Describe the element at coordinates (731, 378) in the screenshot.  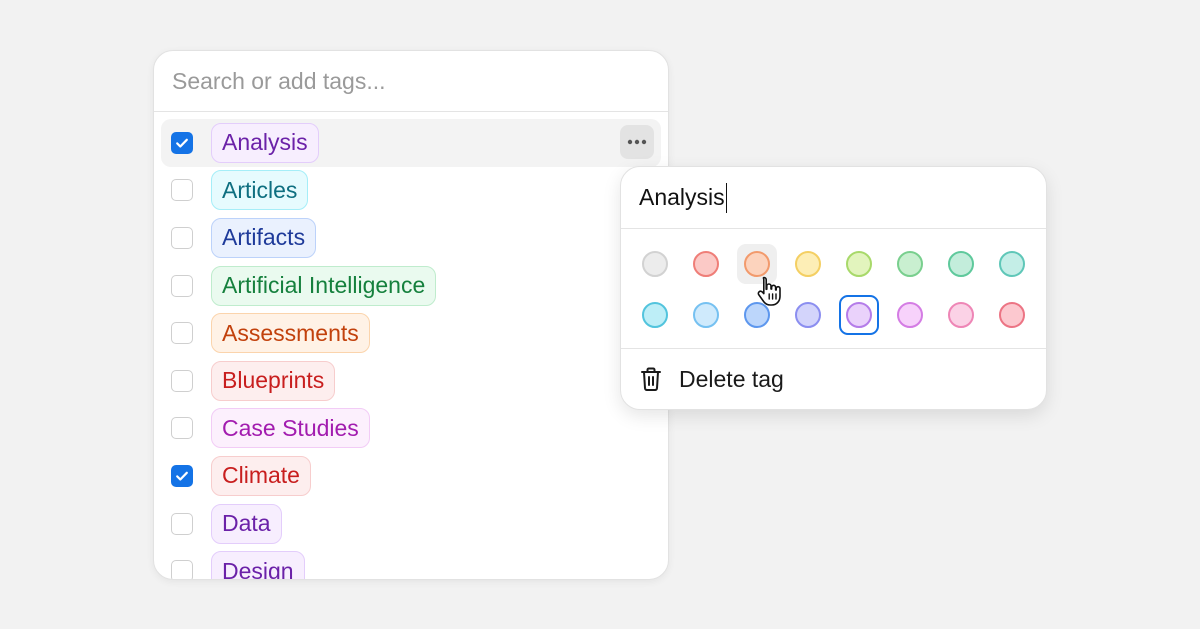
I see `delete-tag-label: Delete tag` at that location.